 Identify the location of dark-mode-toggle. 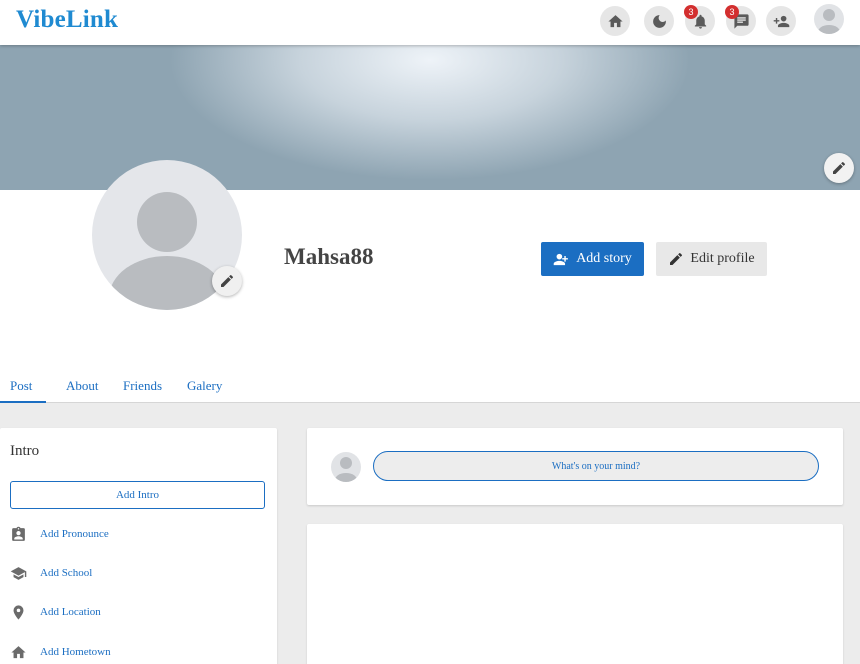
(659, 21).